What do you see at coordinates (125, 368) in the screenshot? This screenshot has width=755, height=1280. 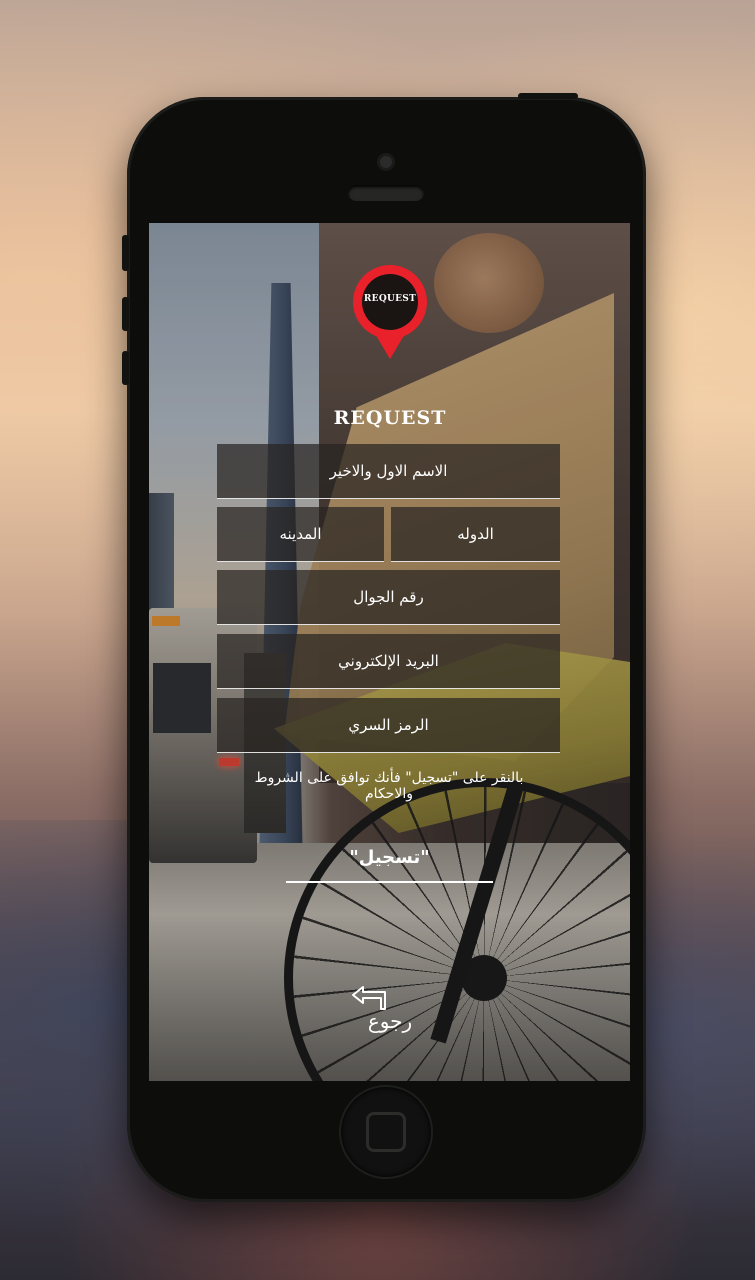 I see `volume-down-button` at bounding box center [125, 368].